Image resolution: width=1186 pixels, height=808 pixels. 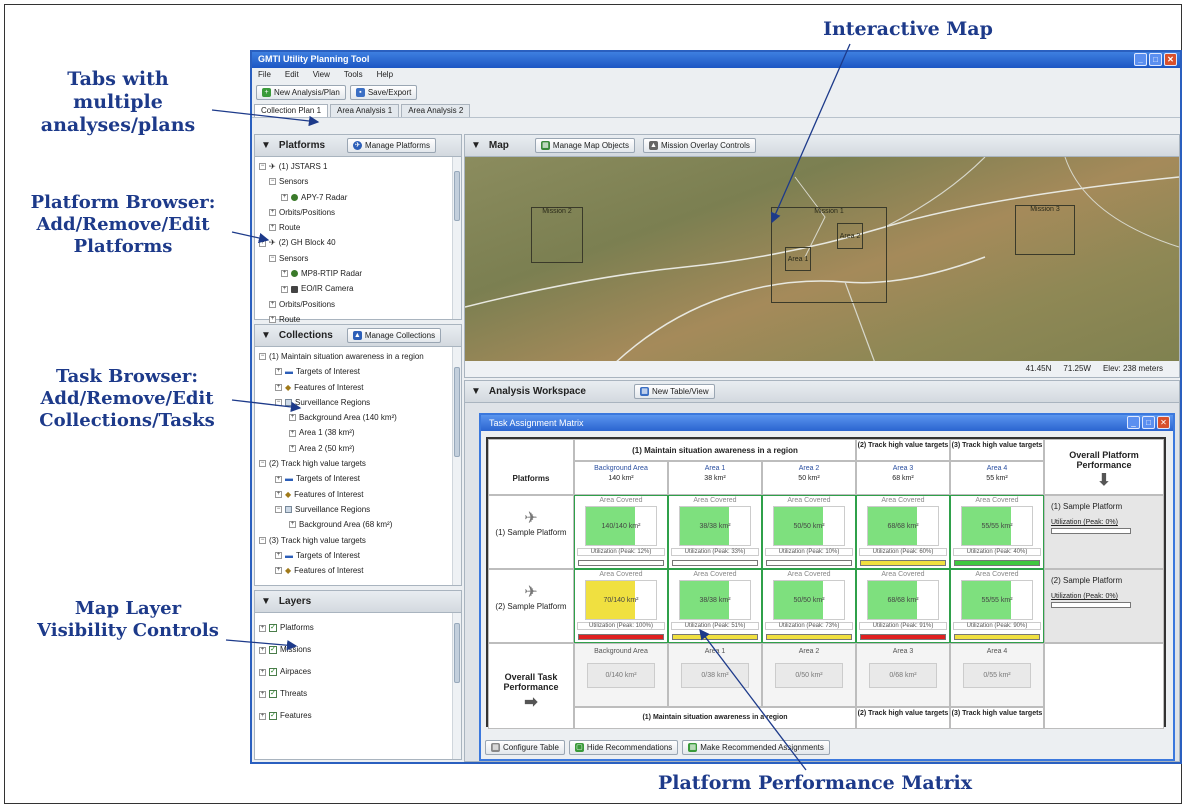 What do you see at coordinates (810, 133) in the screenshot?
I see `arrow-map` at bounding box center [810, 133].